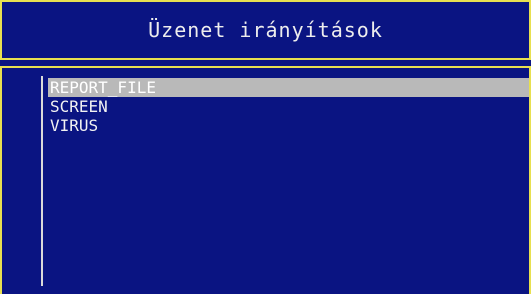 The height and width of the screenshot is (294, 531). I want to click on window-title: Üzenet irányítások, so click(265, 30).